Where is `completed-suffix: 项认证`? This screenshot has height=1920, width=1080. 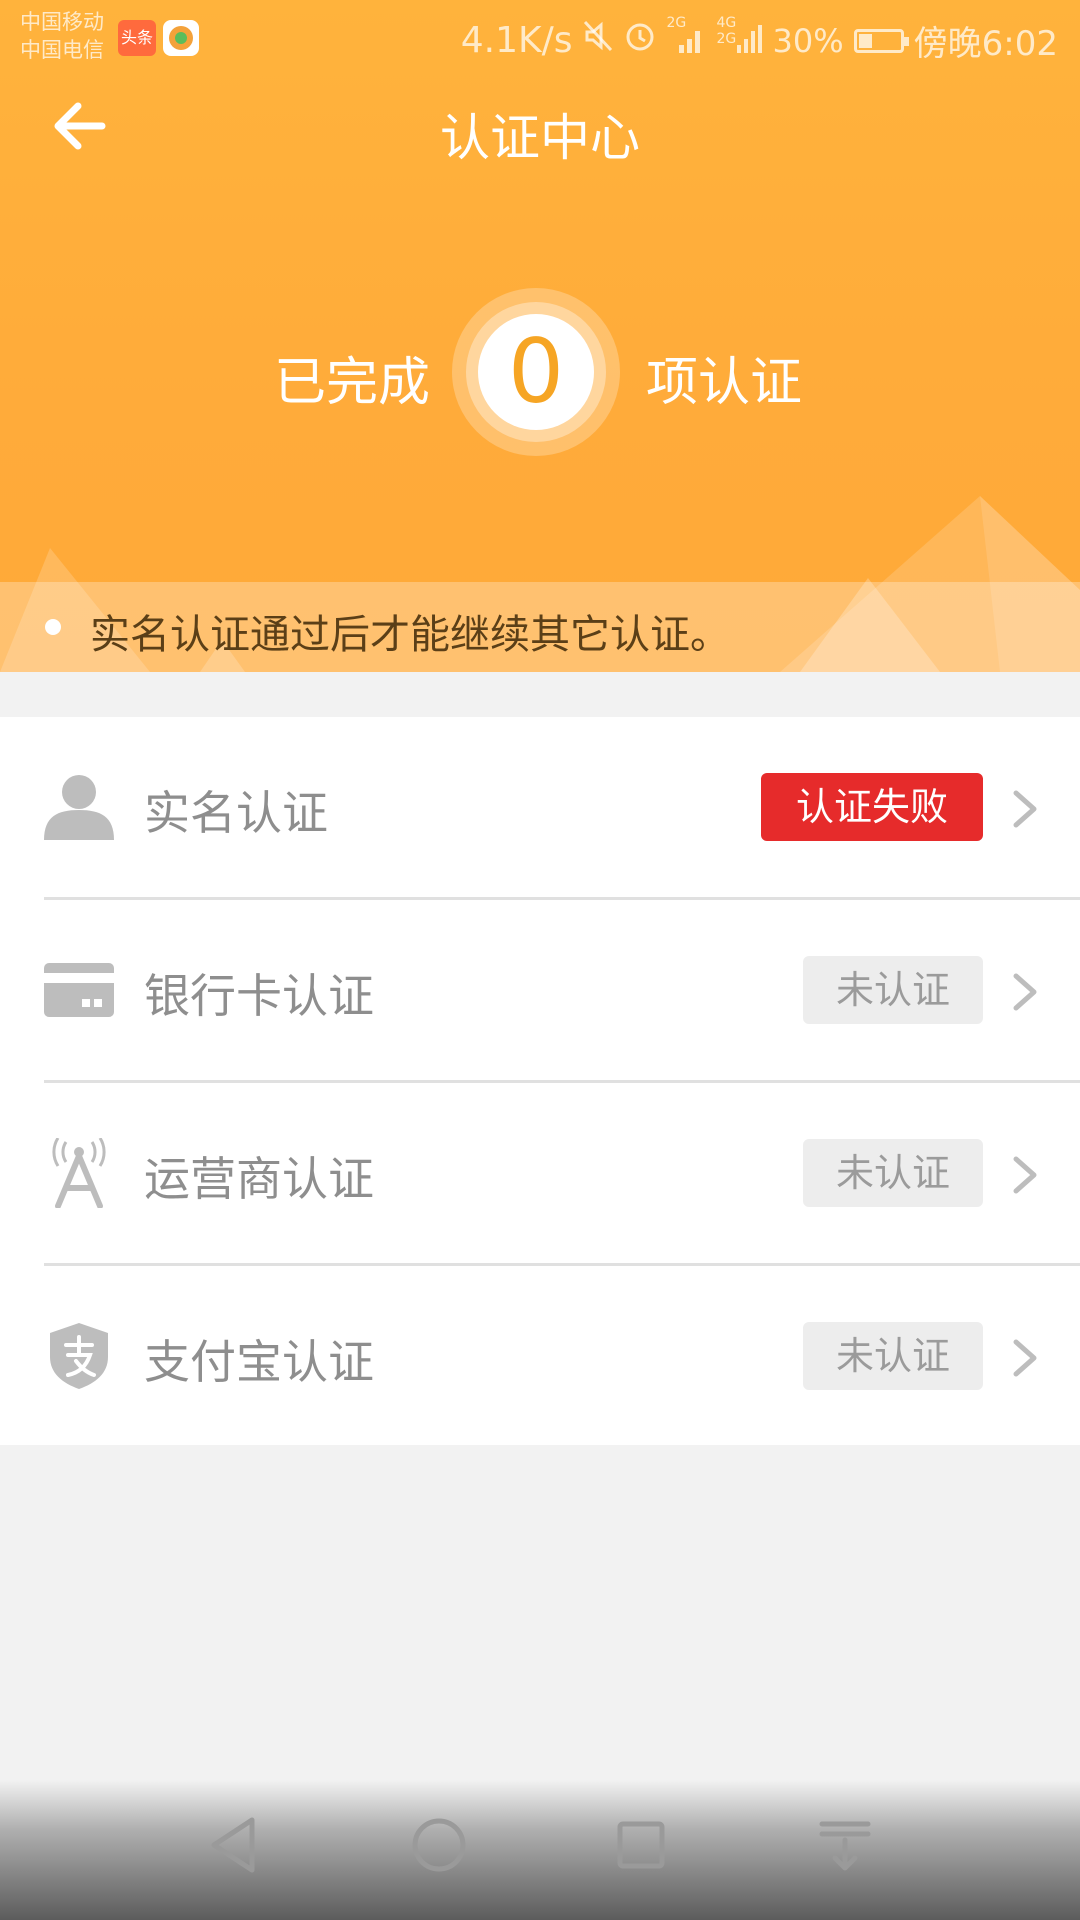
completed-suffix: 项认证 is located at coordinates (724, 383).